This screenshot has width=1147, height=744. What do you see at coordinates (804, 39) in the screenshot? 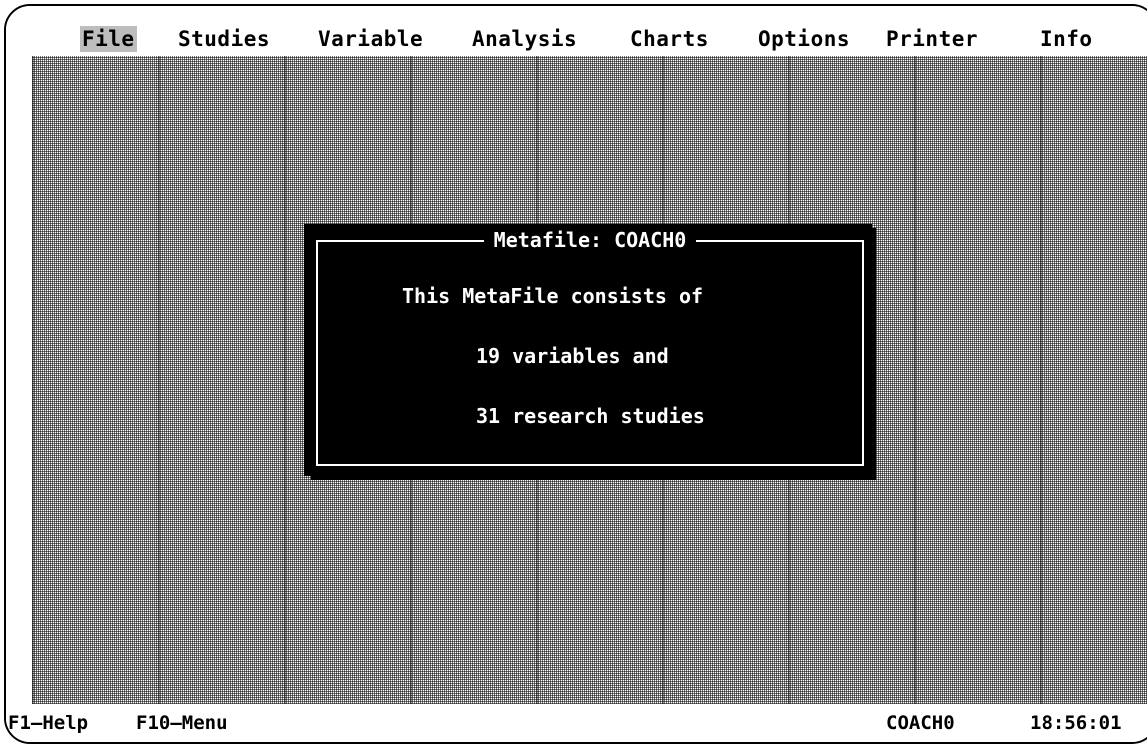
I see `menu-options: Options` at bounding box center [804, 39].